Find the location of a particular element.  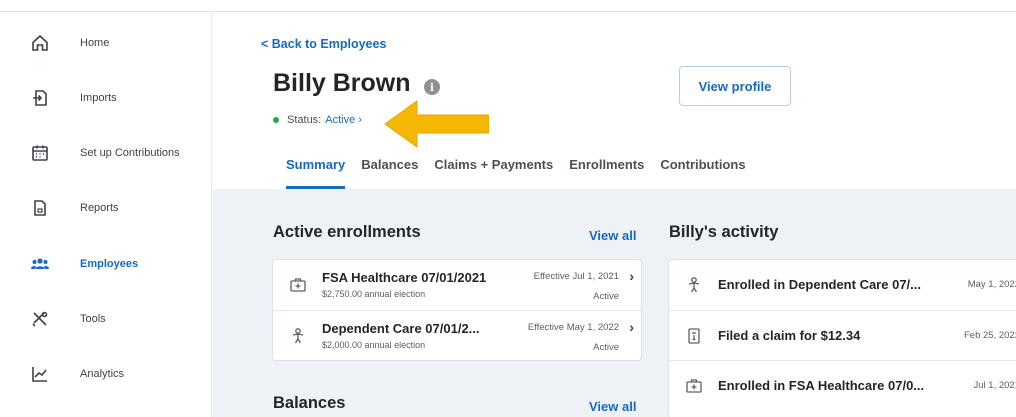

report-icon is located at coordinates (40, 208).